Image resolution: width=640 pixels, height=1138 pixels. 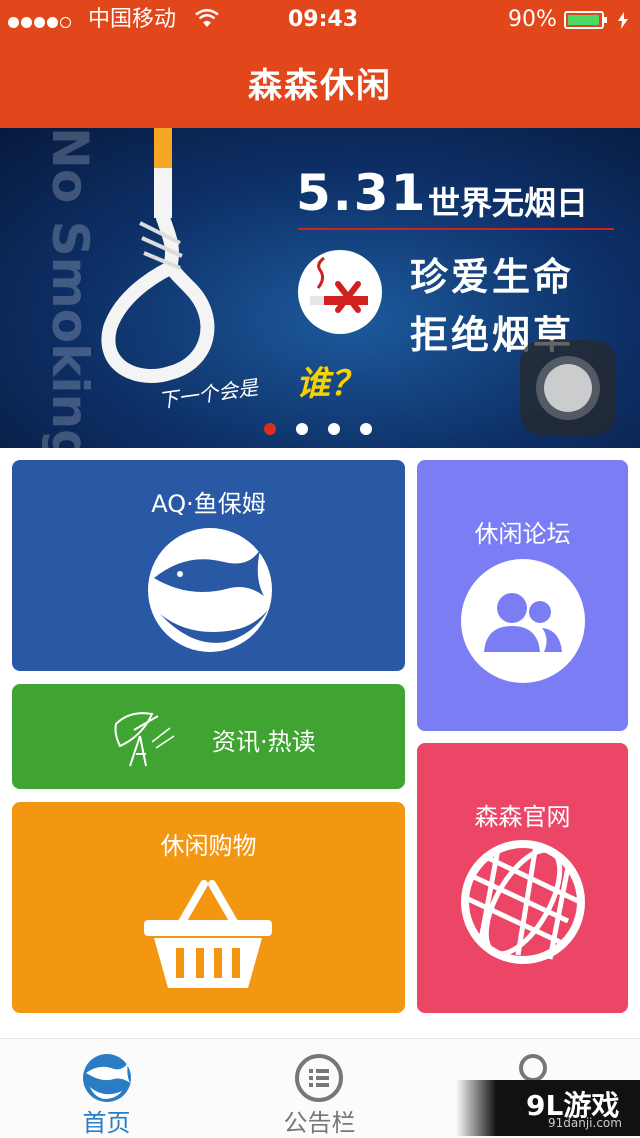 What do you see at coordinates (548, 1108) in the screenshot?
I see `site-watermark: 9L游戏 91danji.com` at bounding box center [548, 1108].